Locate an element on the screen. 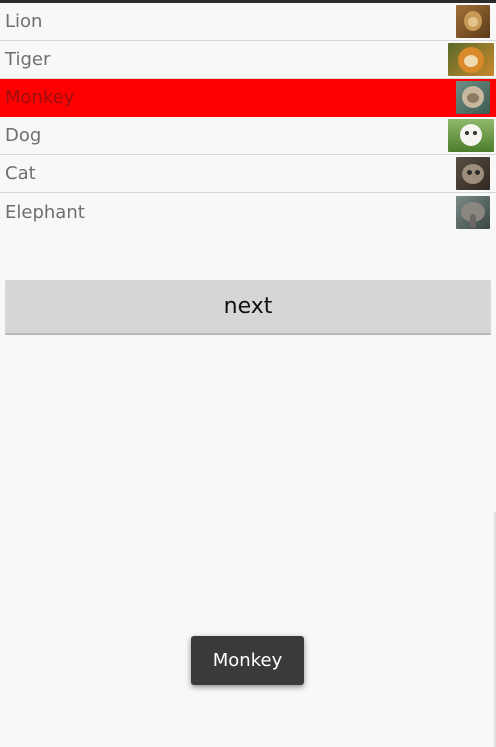 The width and height of the screenshot is (496, 747). lion-thumbnail-icon is located at coordinates (473, 21).